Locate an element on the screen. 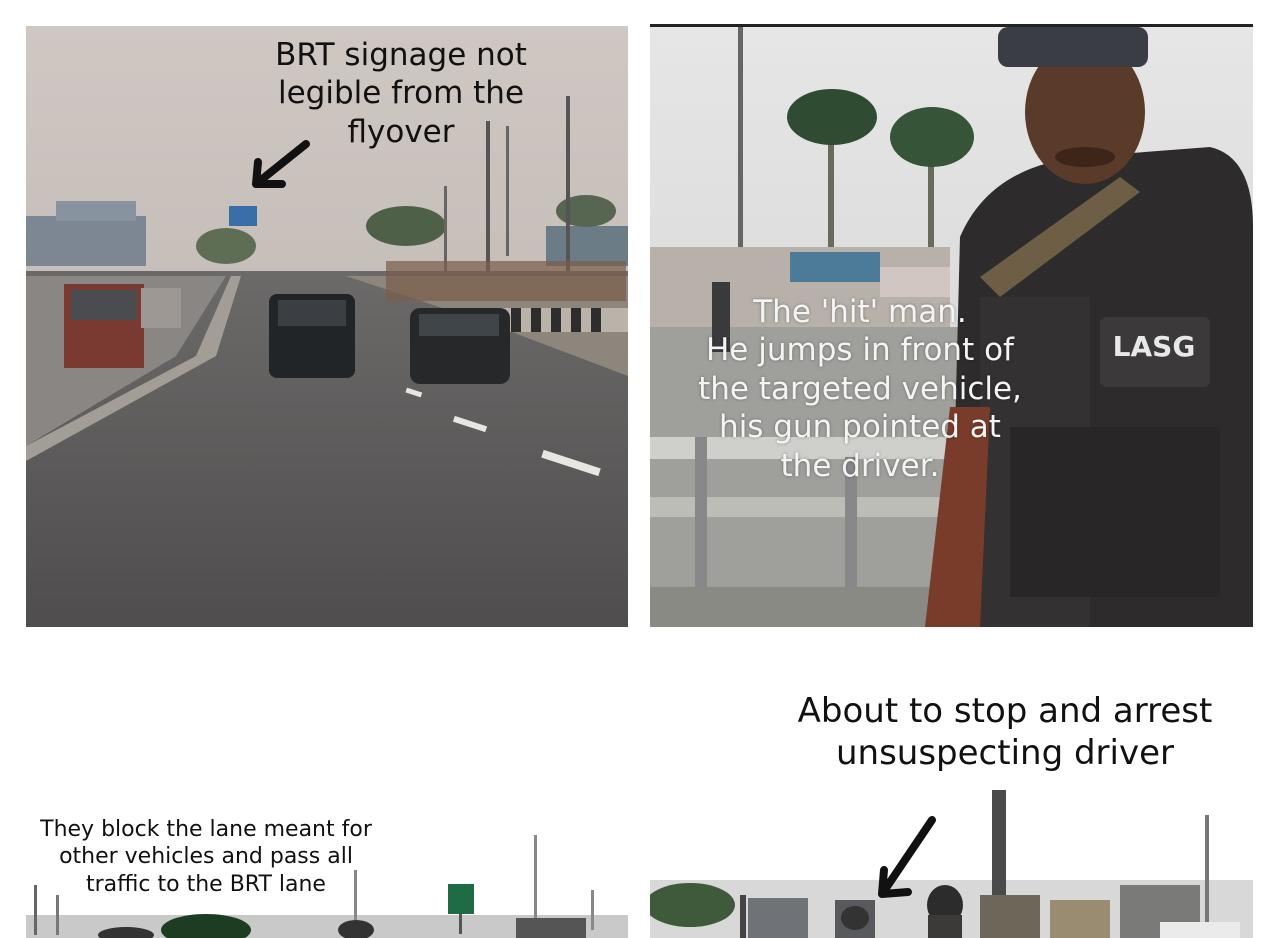 The height and width of the screenshot is (938, 1280). caption-brt-signage: BRT signage not legible from the flyover is located at coordinates (401, 93).